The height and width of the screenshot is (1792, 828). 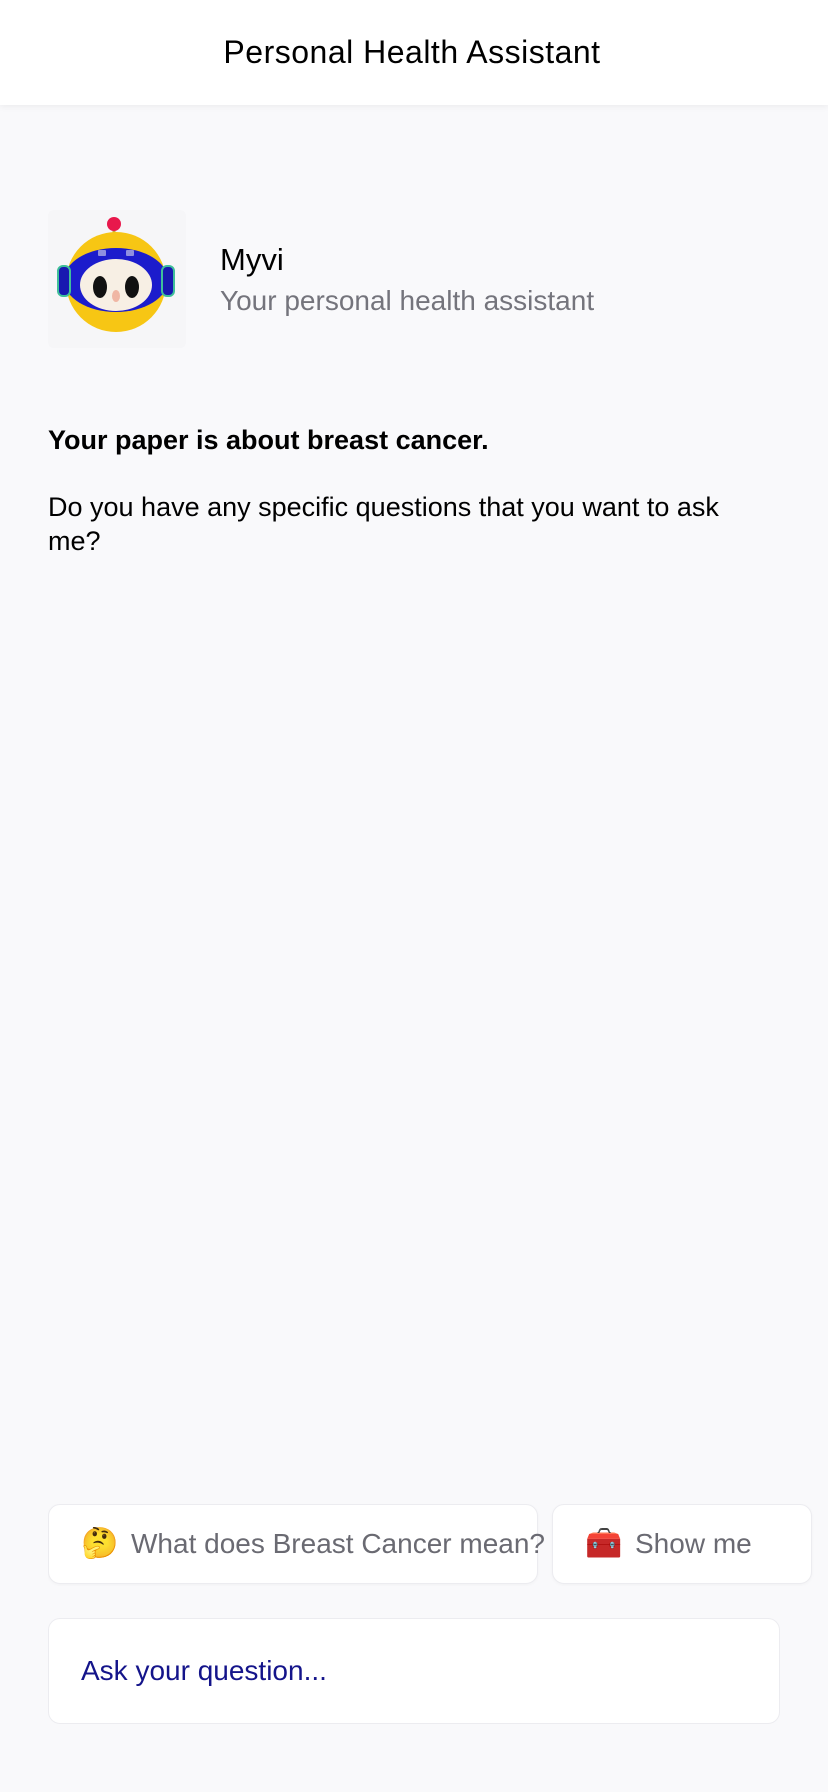 What do you see at coordinates (407, 280) in the screenshot?
I see `assistant-text: Myvi Your personal health assistant` at bounding box center [407, 280].